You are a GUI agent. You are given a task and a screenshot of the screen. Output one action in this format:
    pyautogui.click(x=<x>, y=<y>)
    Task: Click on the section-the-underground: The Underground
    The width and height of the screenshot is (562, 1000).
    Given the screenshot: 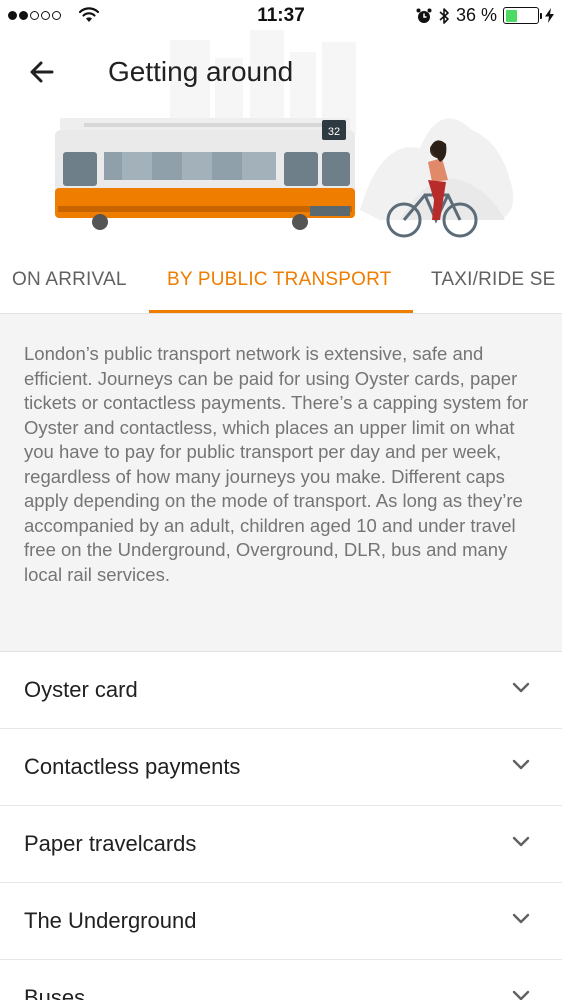 What is the action you would take?
    pyautogui.click(x=281, y=921)
    